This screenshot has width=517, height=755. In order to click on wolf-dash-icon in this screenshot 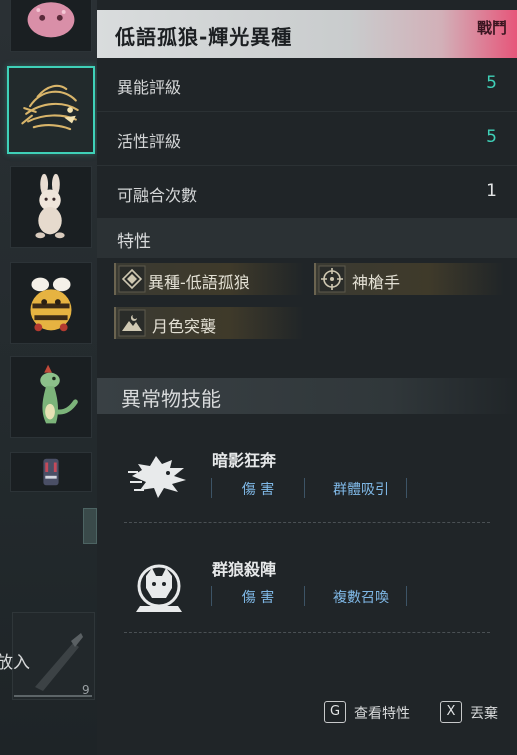, I will do `click(157, 477)`.